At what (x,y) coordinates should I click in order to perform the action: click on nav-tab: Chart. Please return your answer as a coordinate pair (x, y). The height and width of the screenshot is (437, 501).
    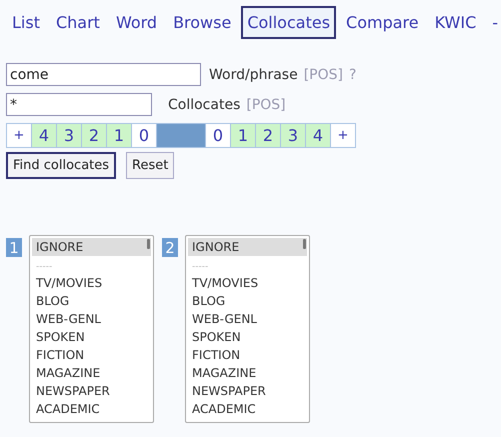
    Looking at the image, I should click on (78, 22).